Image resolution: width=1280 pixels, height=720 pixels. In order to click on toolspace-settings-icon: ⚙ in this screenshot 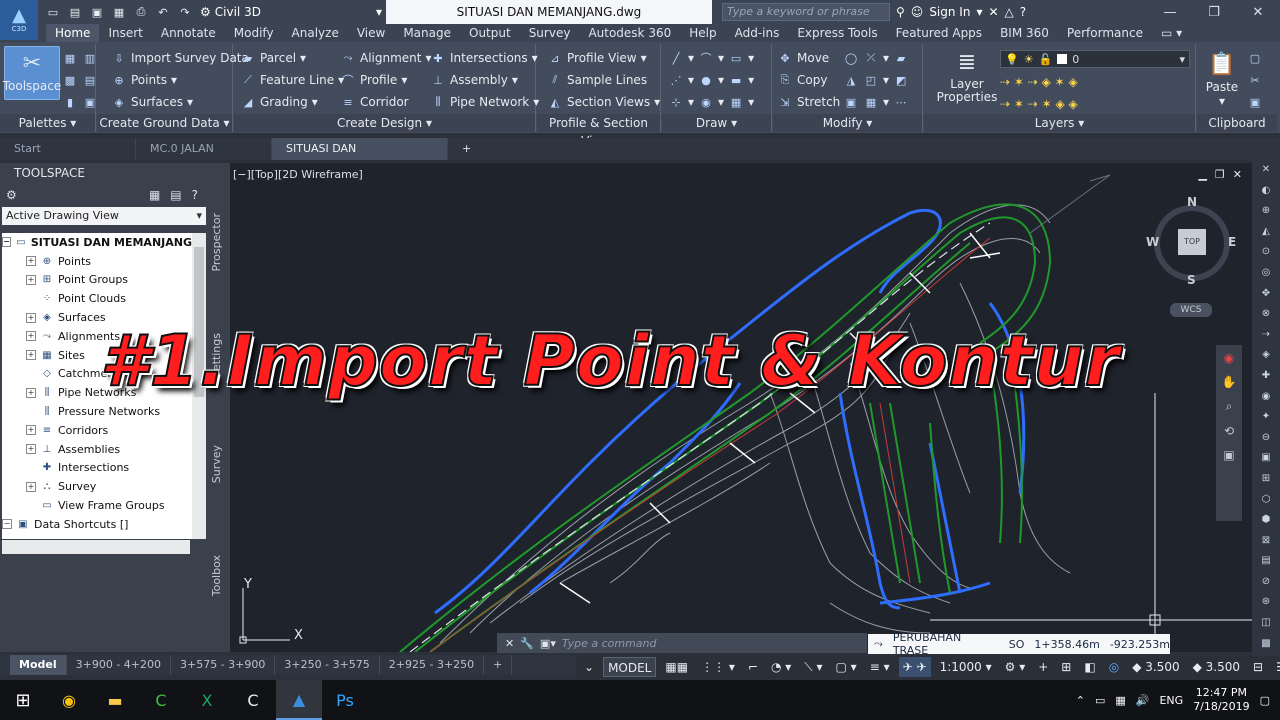, I will do `click(11, 195)`.